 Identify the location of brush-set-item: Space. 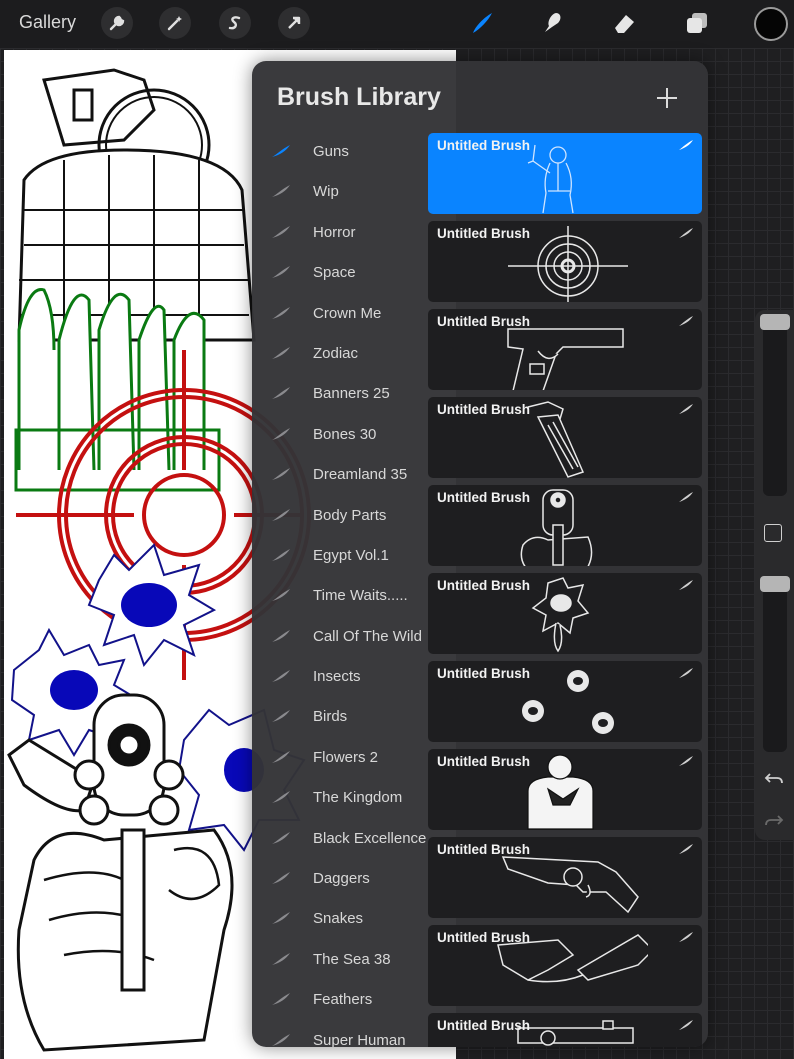
(340, 274).